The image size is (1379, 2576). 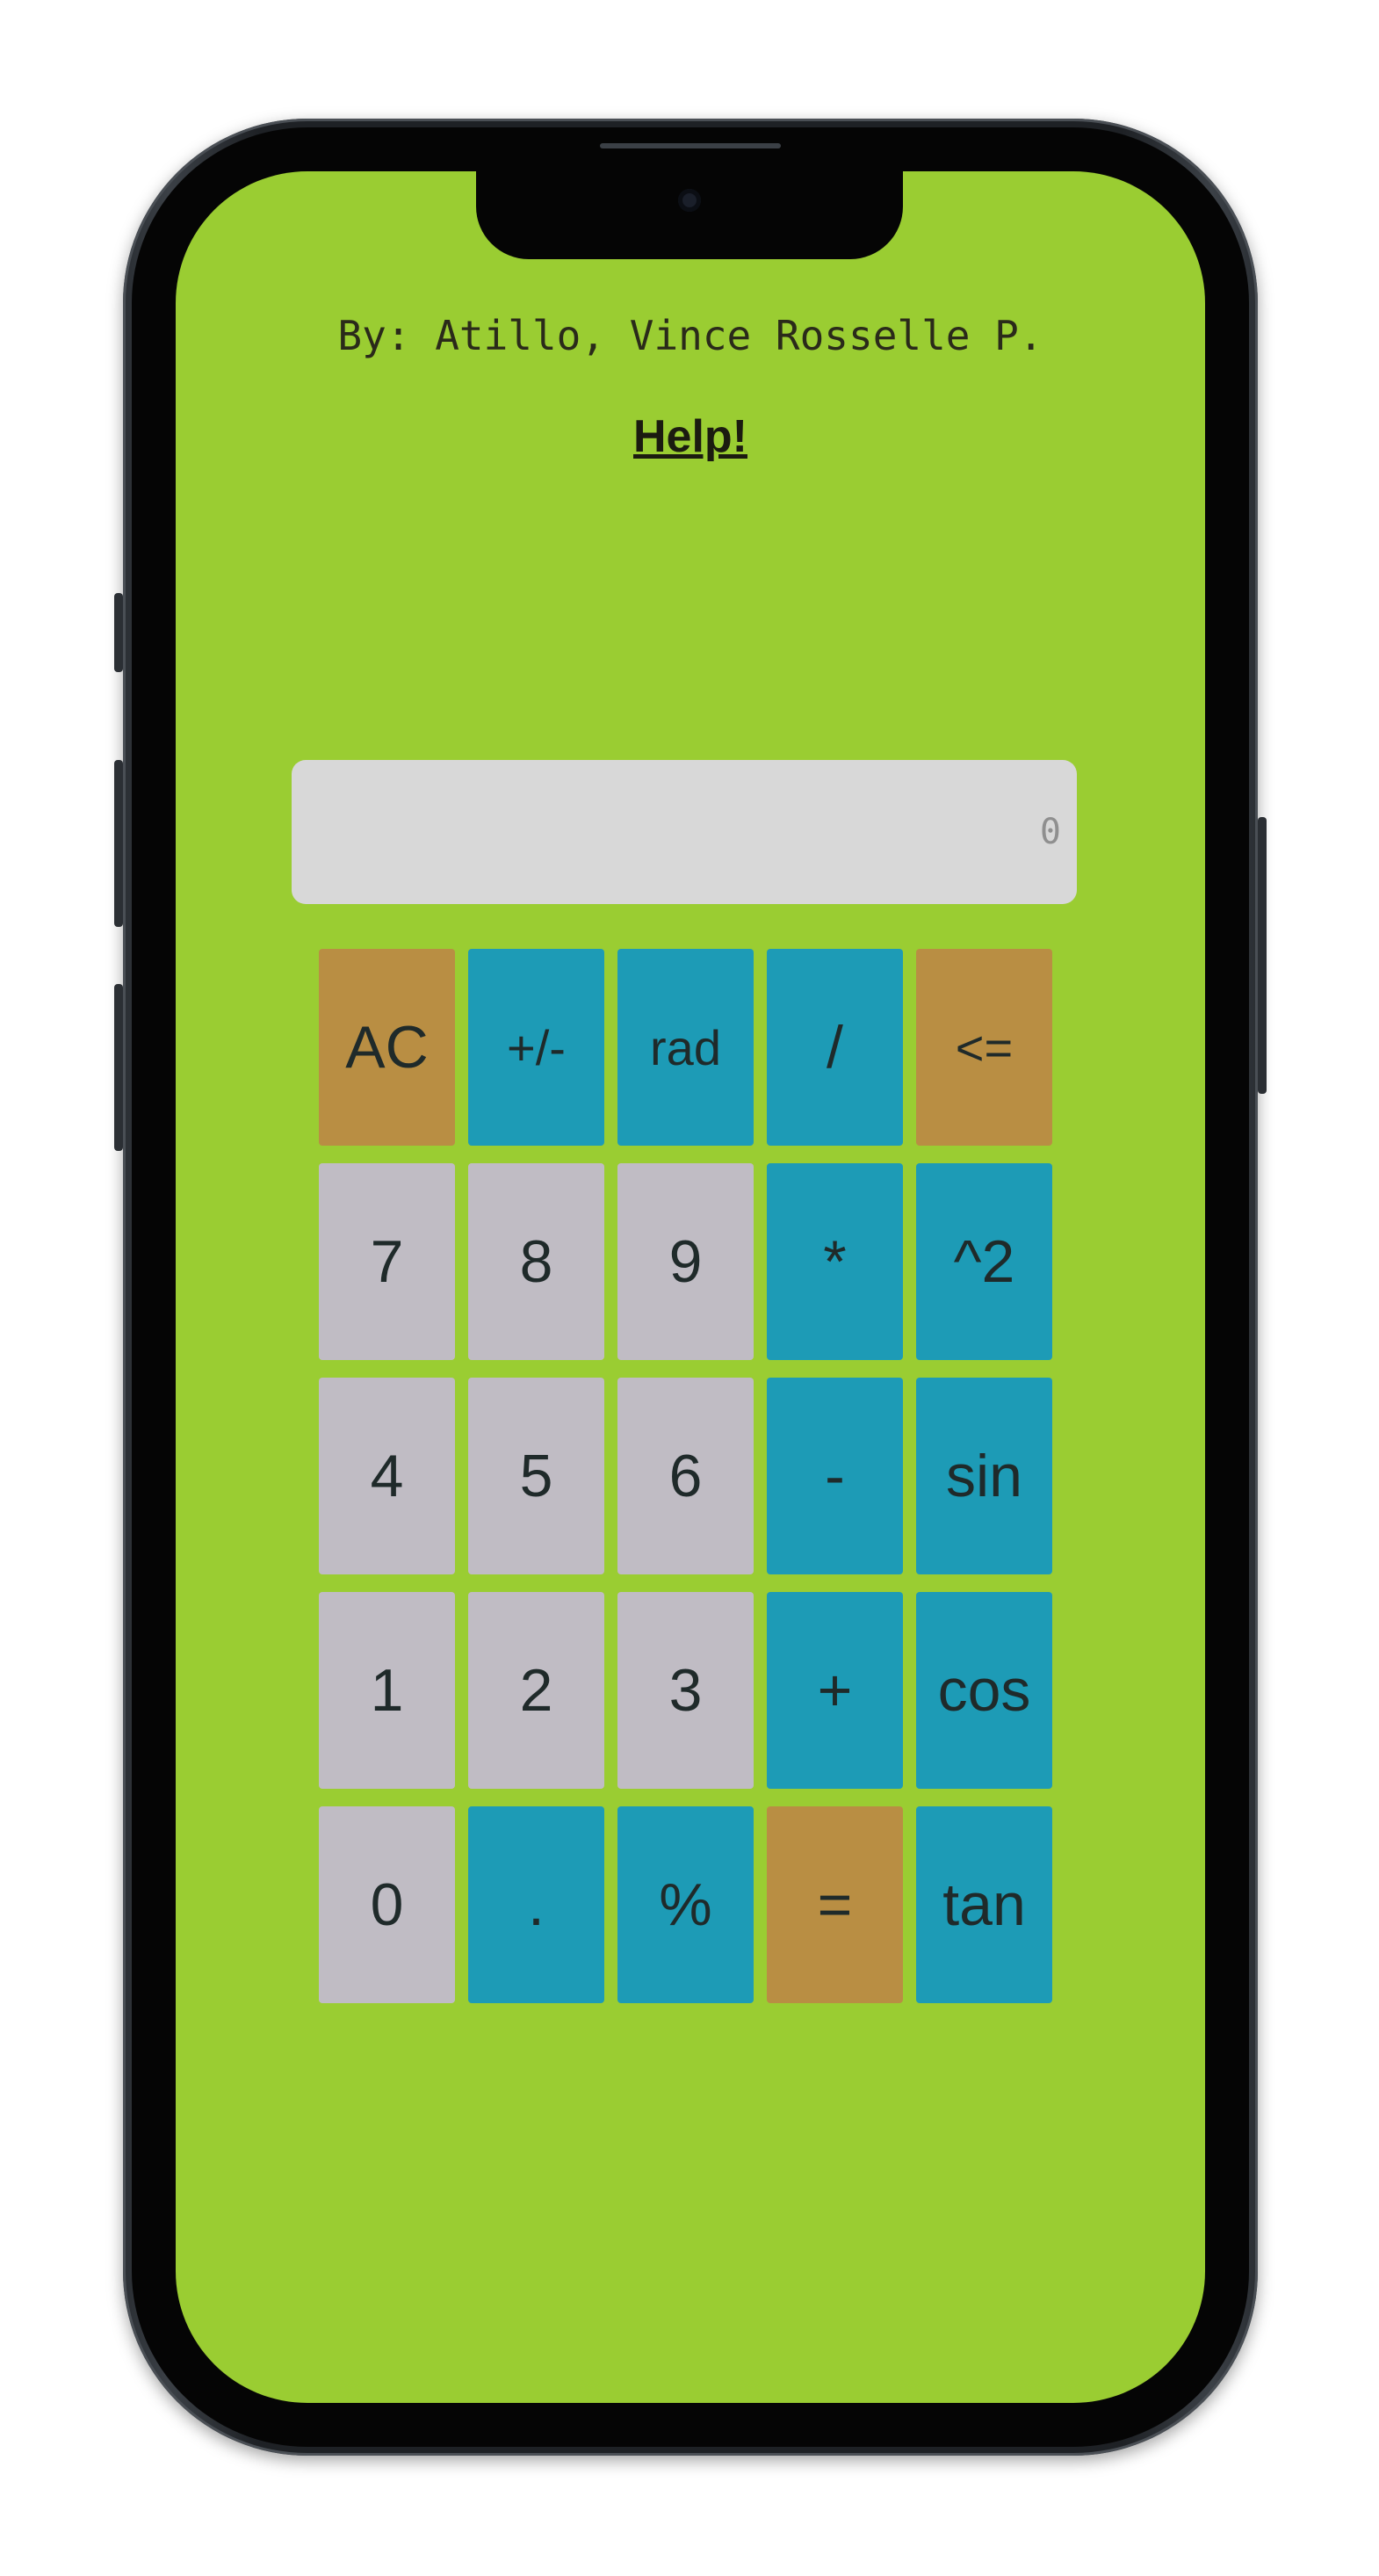 I want to click on key-9: 9, so click(x=685, y=1261).